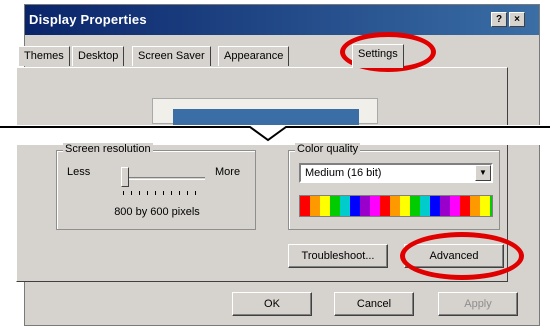  I want to click on ok-button: OK, so click(272, 304).